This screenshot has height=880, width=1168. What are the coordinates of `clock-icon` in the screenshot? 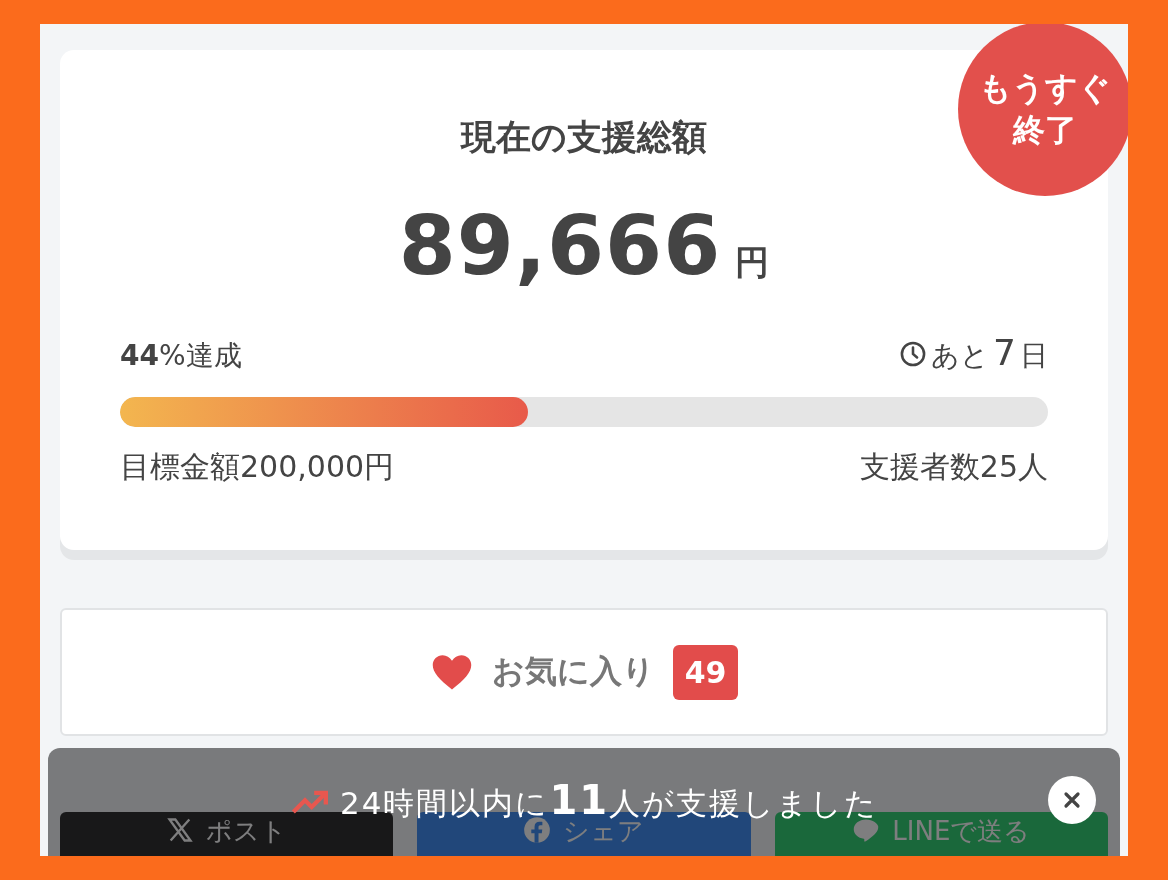 It's located at (913, 353).